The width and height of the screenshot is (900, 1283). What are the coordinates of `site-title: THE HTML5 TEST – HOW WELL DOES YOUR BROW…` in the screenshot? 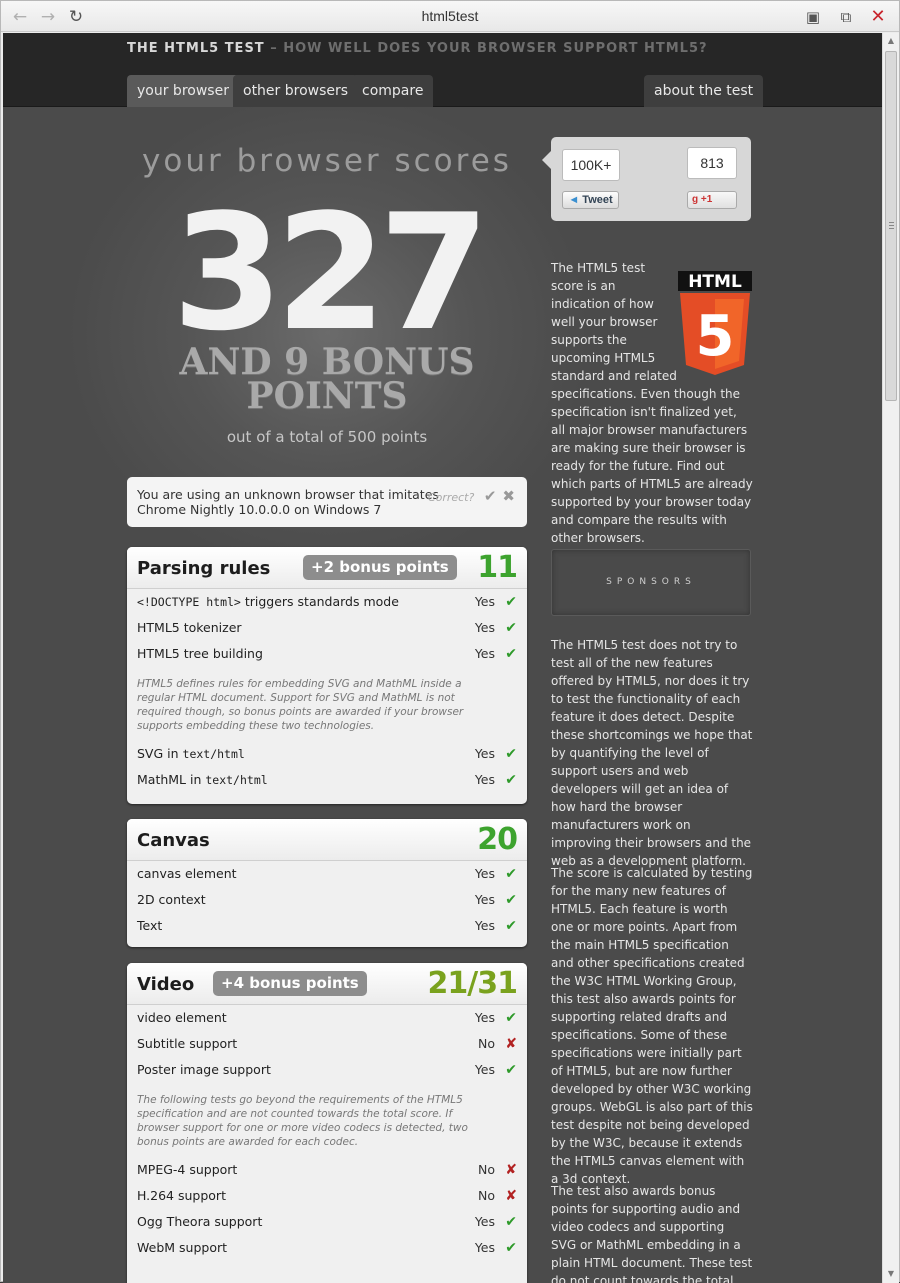 It's located at (417, 48).